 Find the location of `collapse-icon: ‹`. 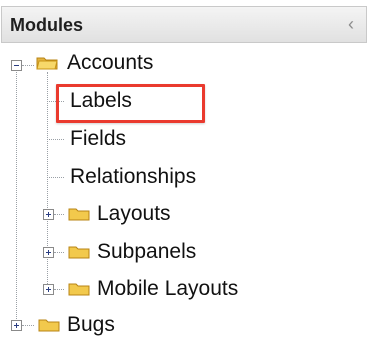

collapse-icon: ‹ is located at coordinates (351, 24).